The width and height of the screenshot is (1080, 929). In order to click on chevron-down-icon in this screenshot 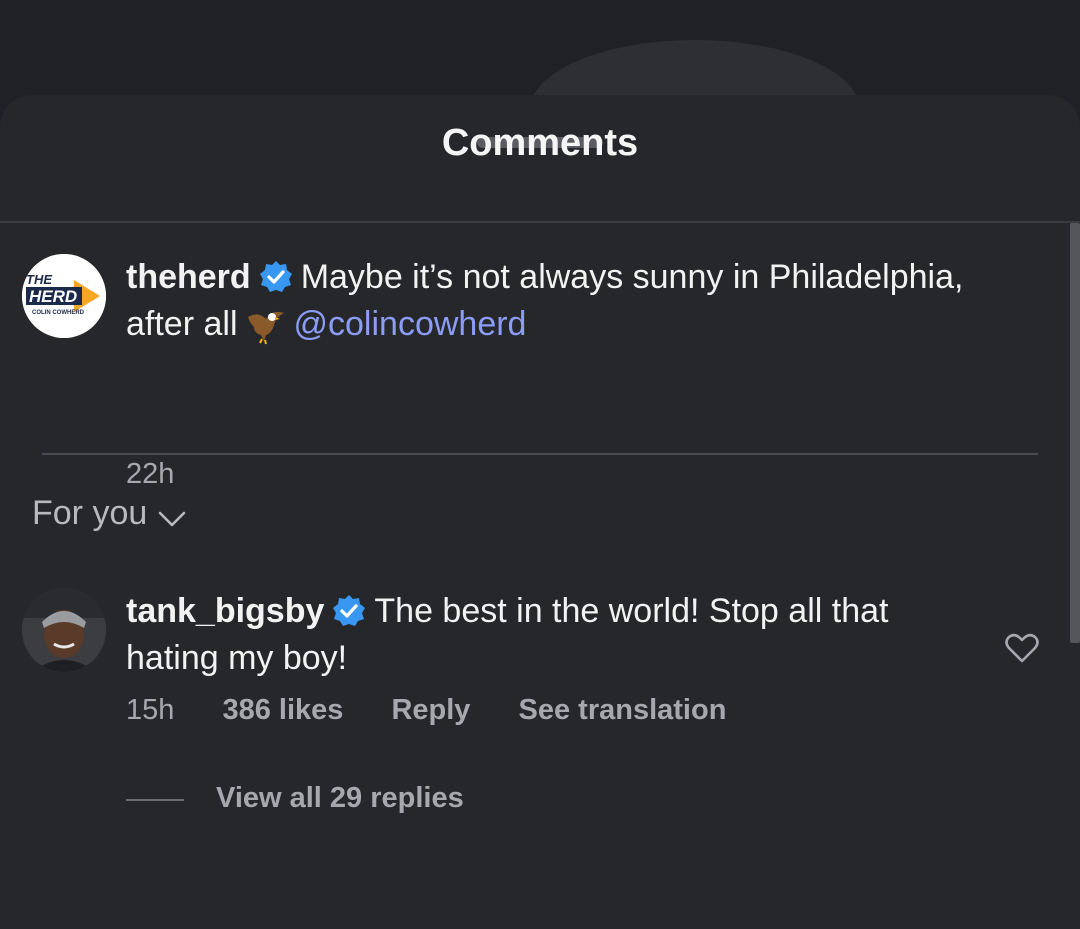, I will do `click(172, 519)`.